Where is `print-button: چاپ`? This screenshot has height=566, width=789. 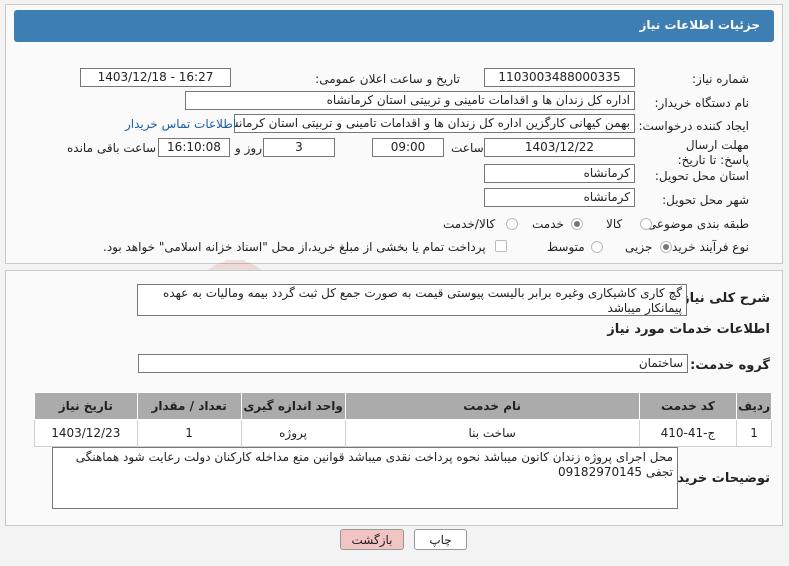
print-button: چاپ is located at coordinates (440, 539).